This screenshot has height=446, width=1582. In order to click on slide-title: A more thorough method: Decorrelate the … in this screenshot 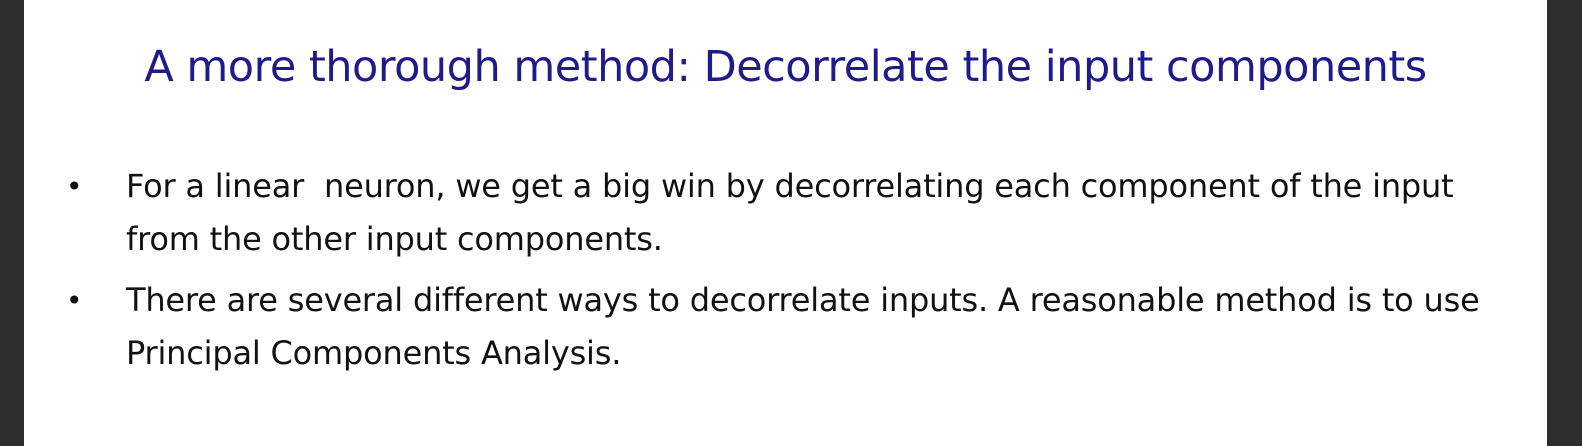, I will do `click(785, 67)`.